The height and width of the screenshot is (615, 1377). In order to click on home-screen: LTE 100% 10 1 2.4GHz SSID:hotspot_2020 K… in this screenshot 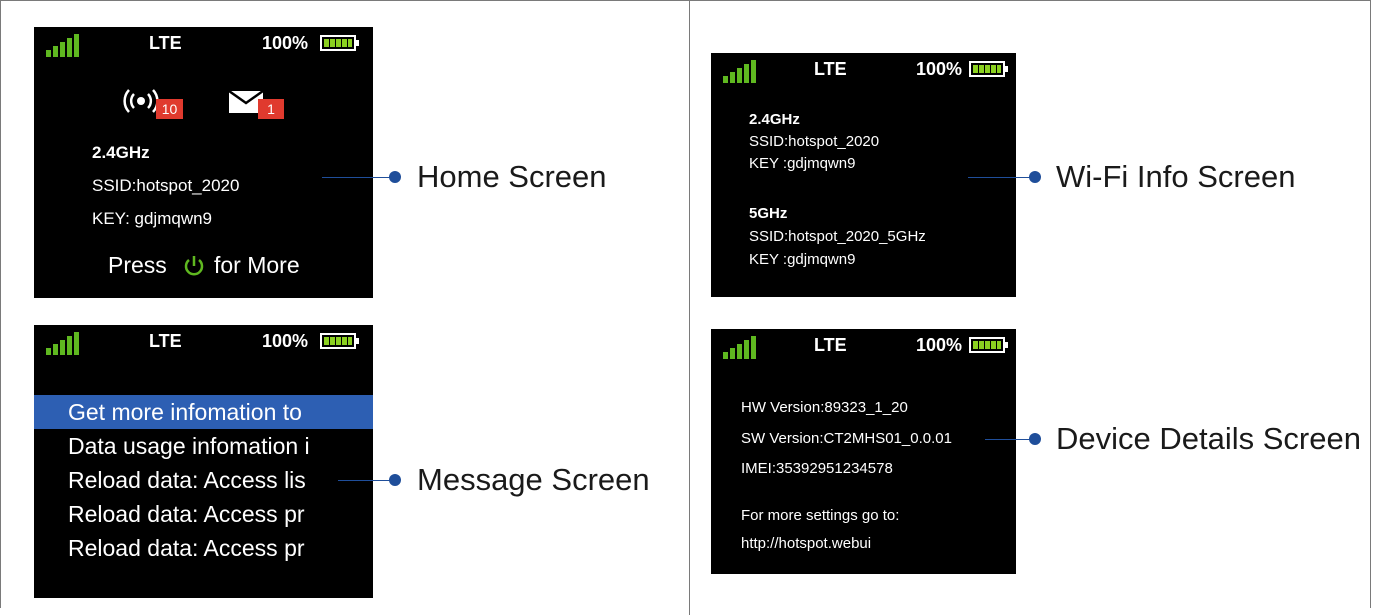, I will do `click(203, 162)`.